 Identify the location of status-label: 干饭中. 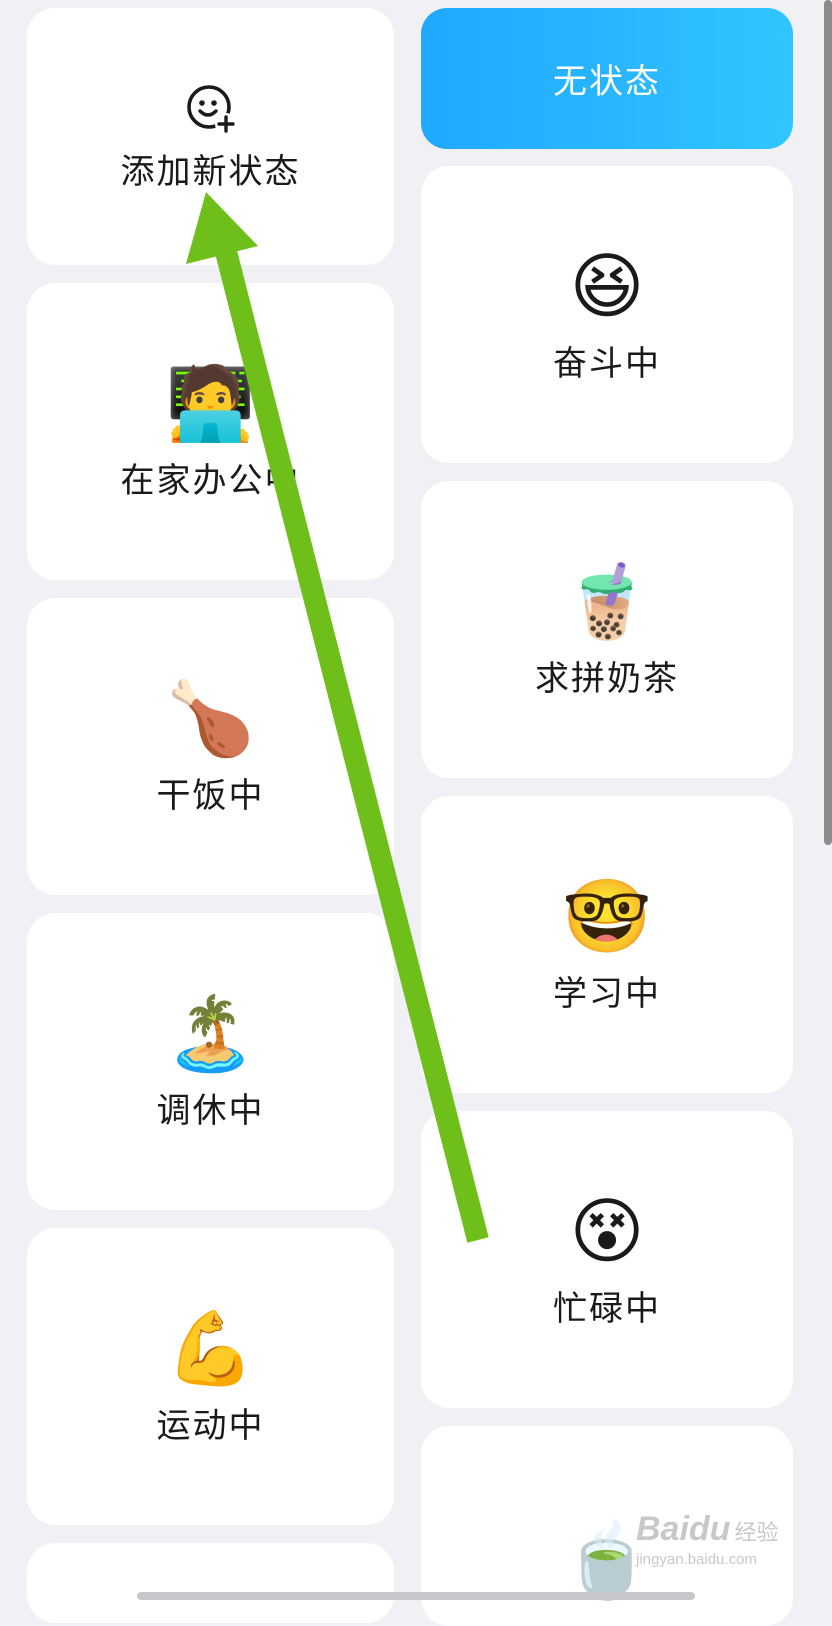
(210, 795).